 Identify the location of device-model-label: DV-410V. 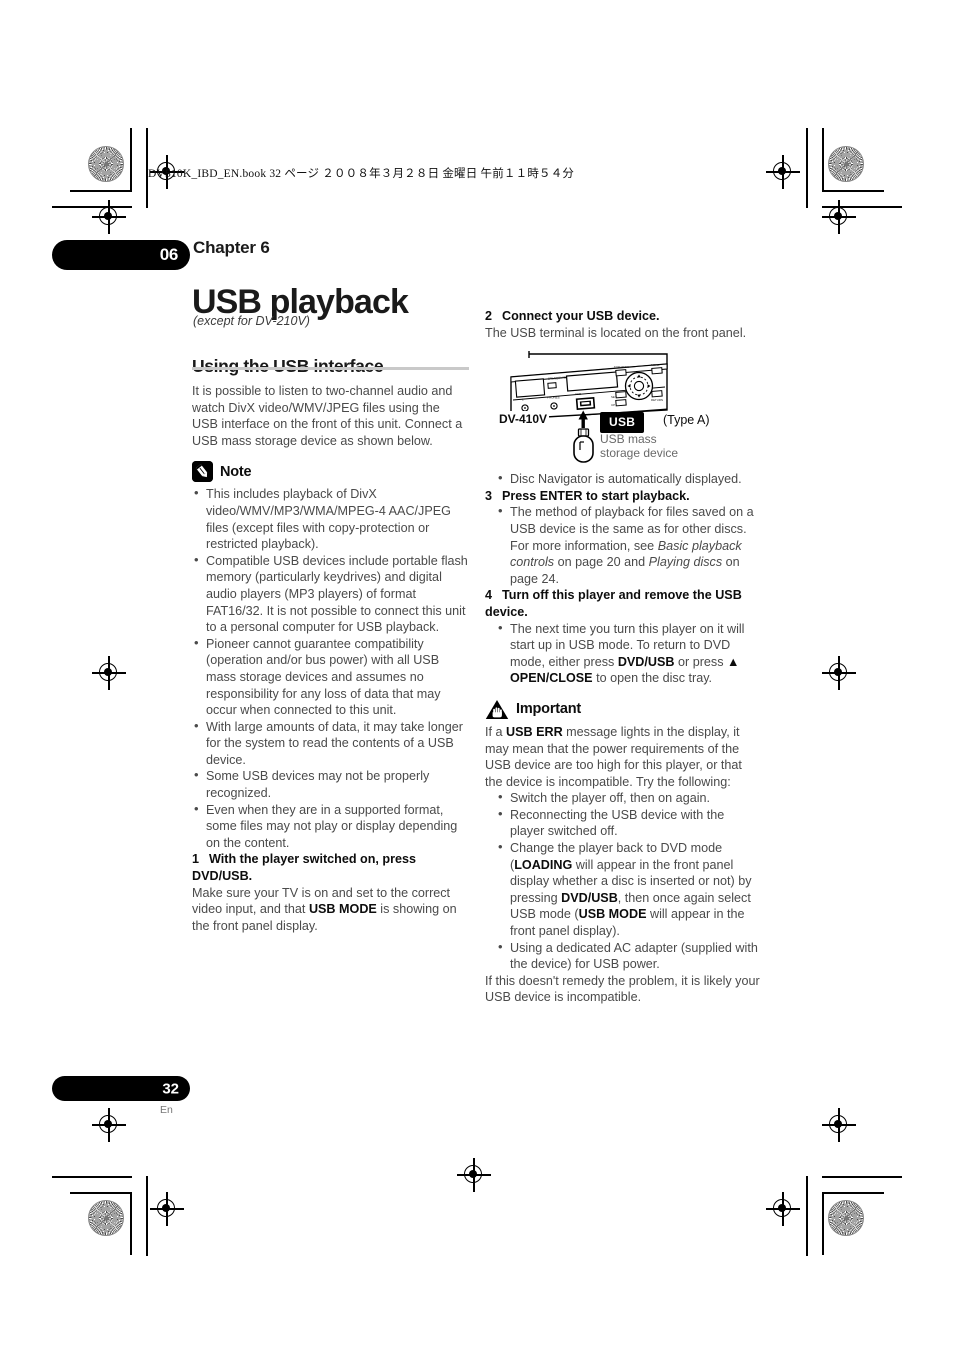
(523, 419).